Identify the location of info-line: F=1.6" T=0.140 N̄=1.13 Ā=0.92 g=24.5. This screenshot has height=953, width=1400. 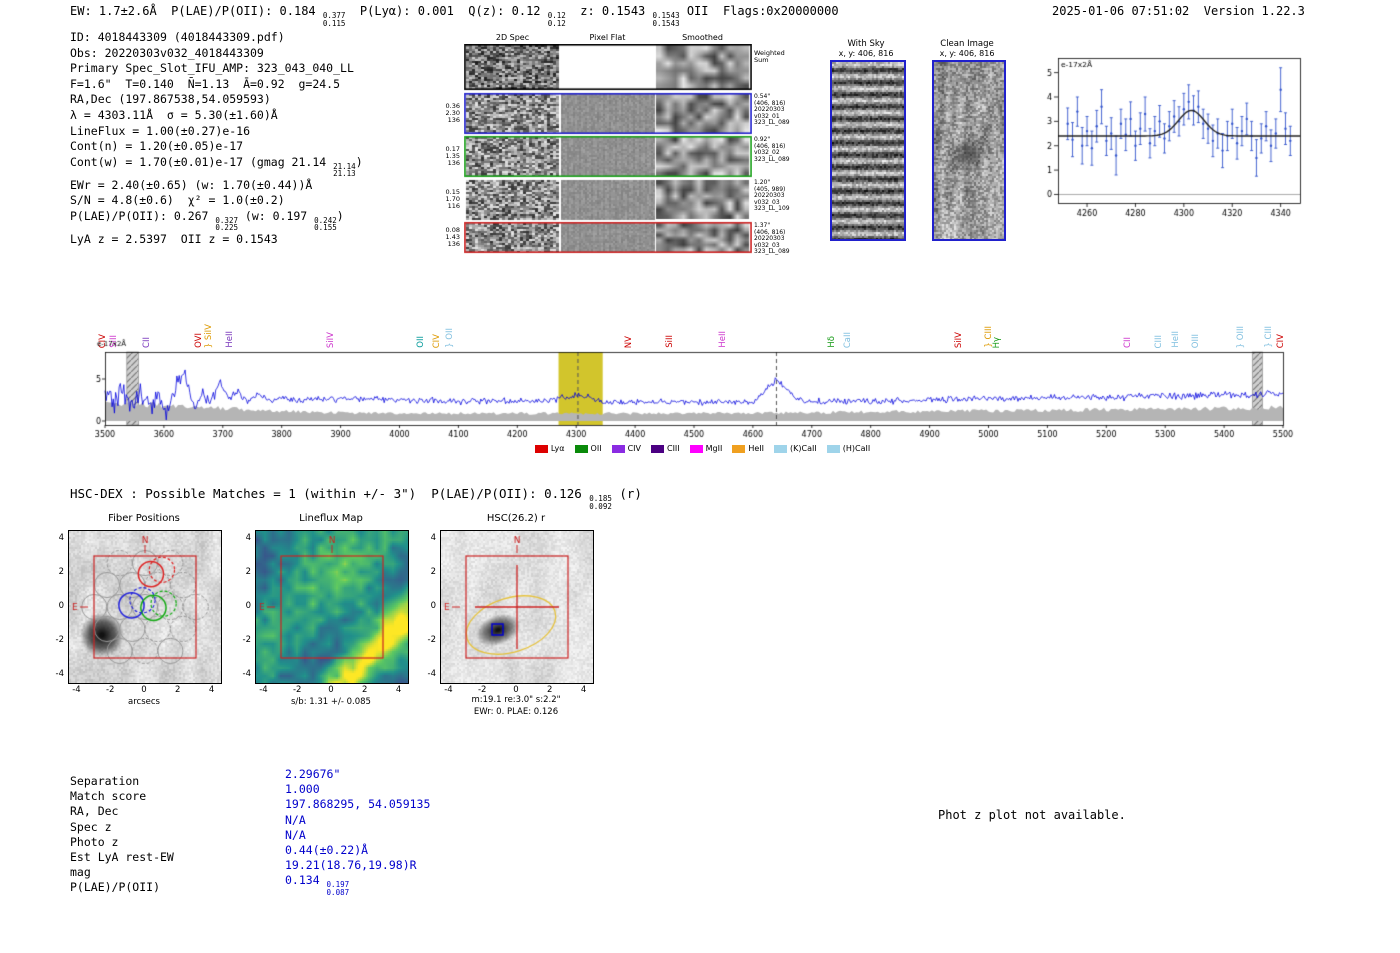
(205, 83).